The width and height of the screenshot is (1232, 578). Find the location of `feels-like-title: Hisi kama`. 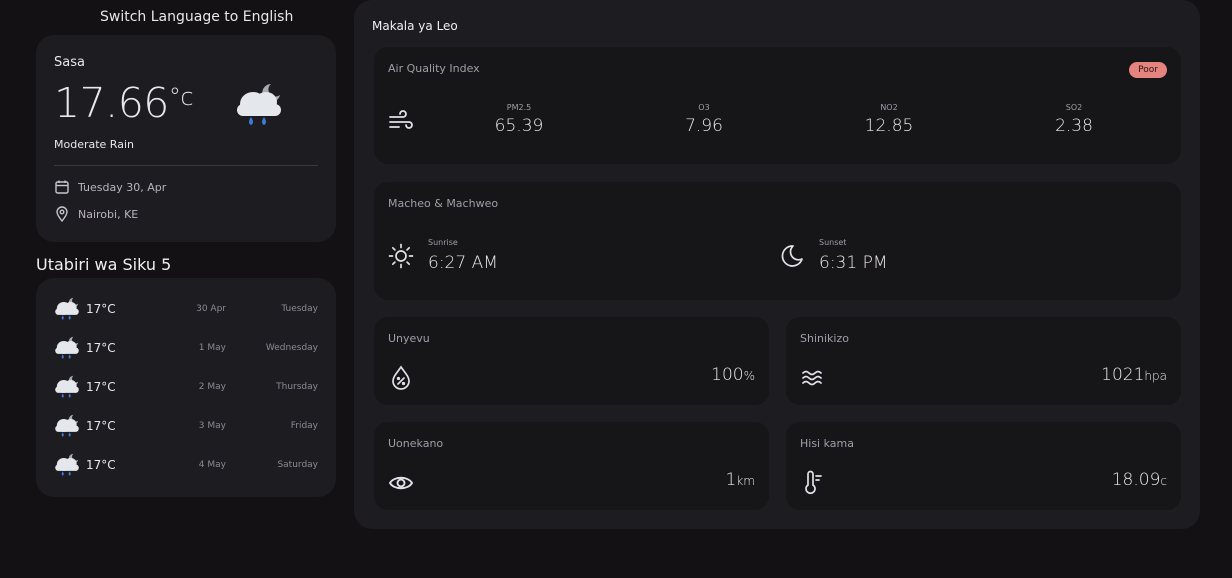

feels-like-title: Hisi kama is located at coordinates (827, 443).